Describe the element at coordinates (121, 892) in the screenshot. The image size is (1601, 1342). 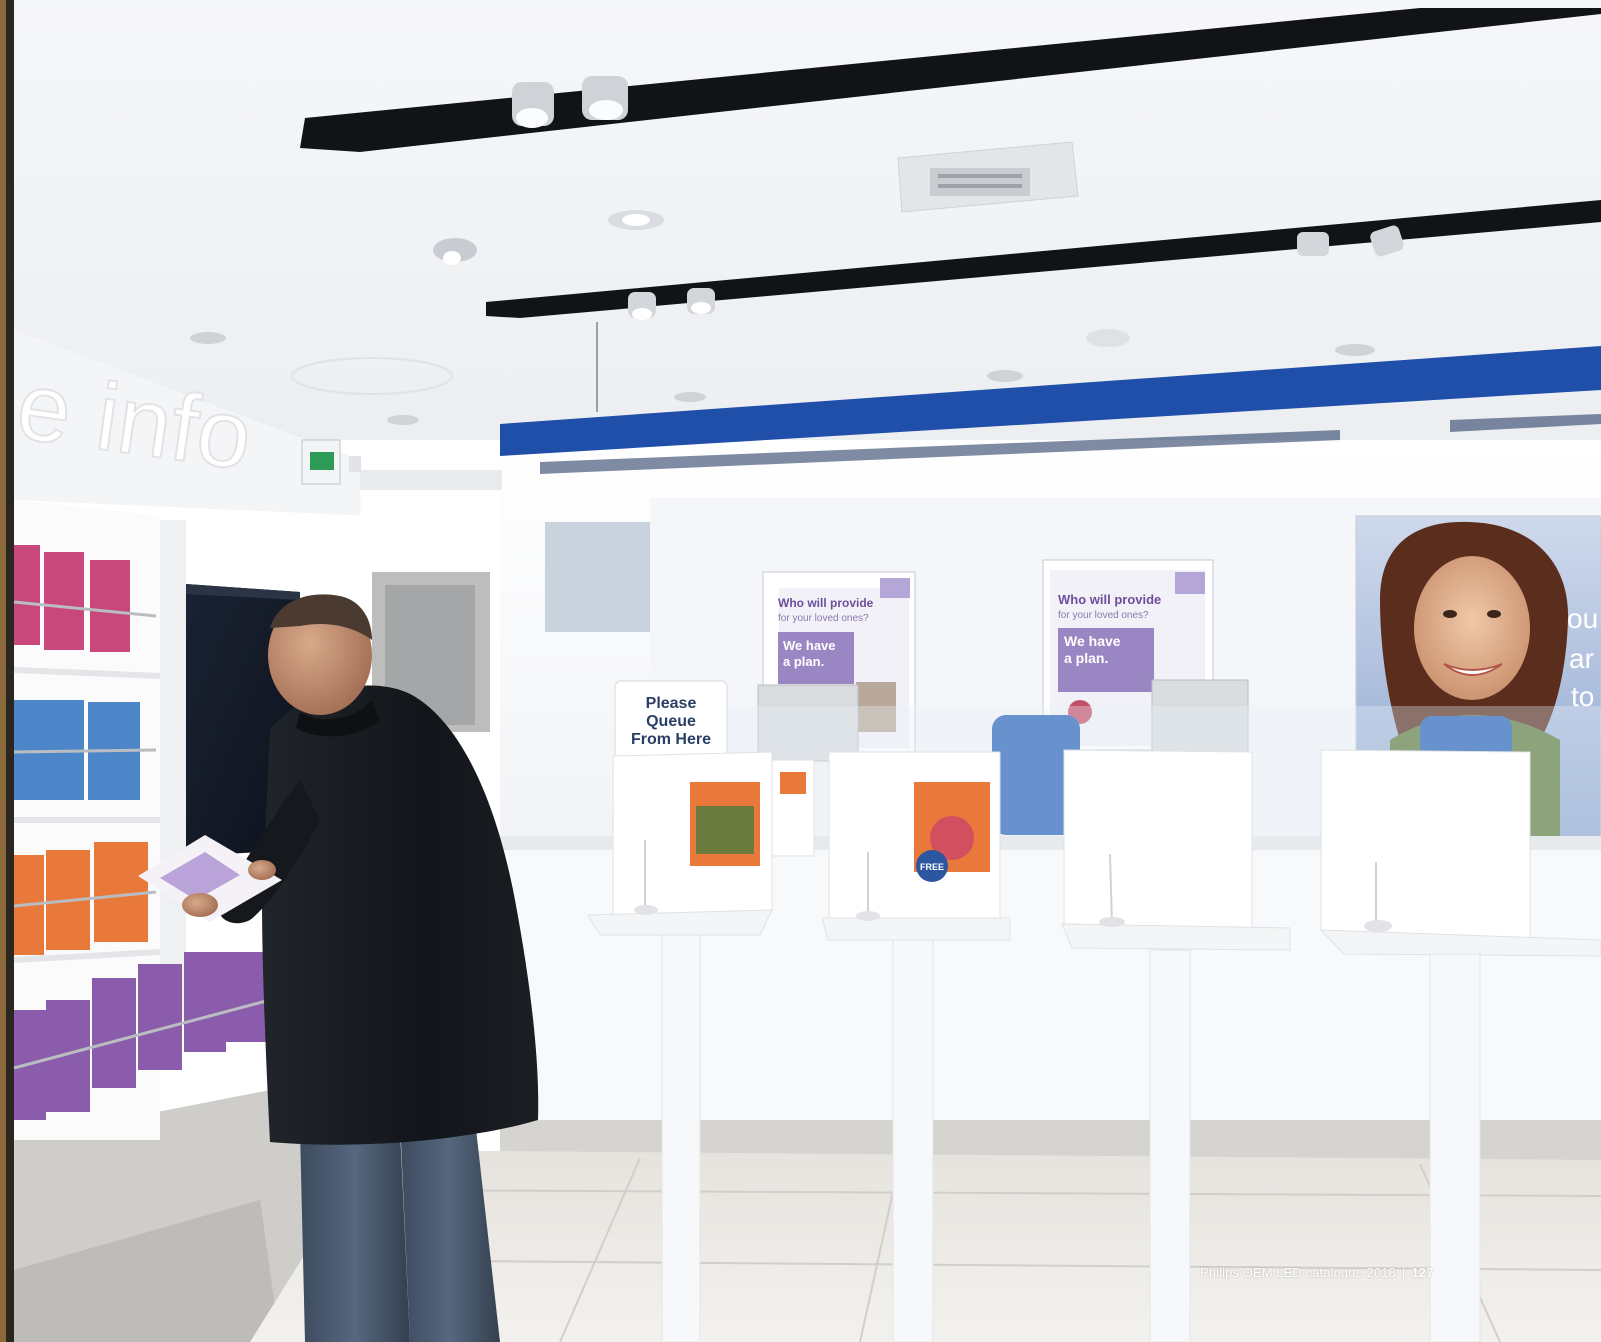
I see `leaflet-orange` at that location.